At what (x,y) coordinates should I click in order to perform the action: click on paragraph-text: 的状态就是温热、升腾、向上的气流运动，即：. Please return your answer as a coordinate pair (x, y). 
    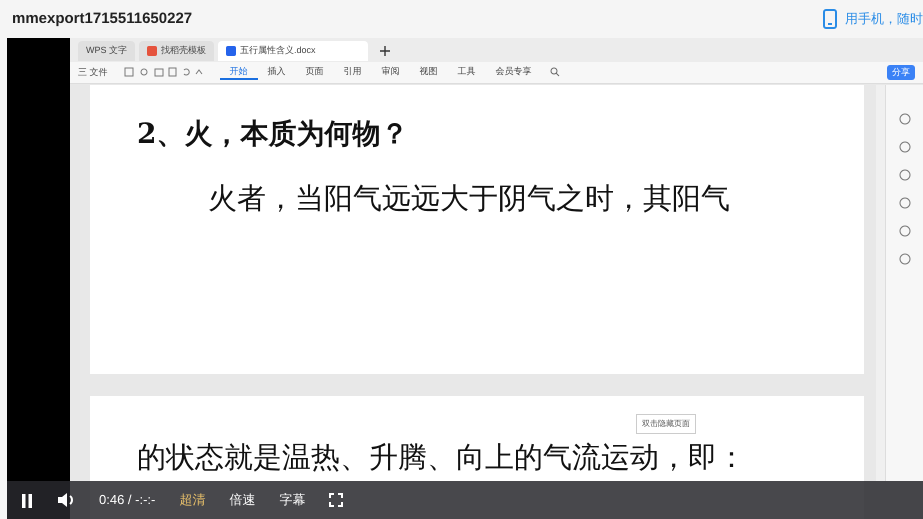
    Looking at the image, I should click on (441, 458).